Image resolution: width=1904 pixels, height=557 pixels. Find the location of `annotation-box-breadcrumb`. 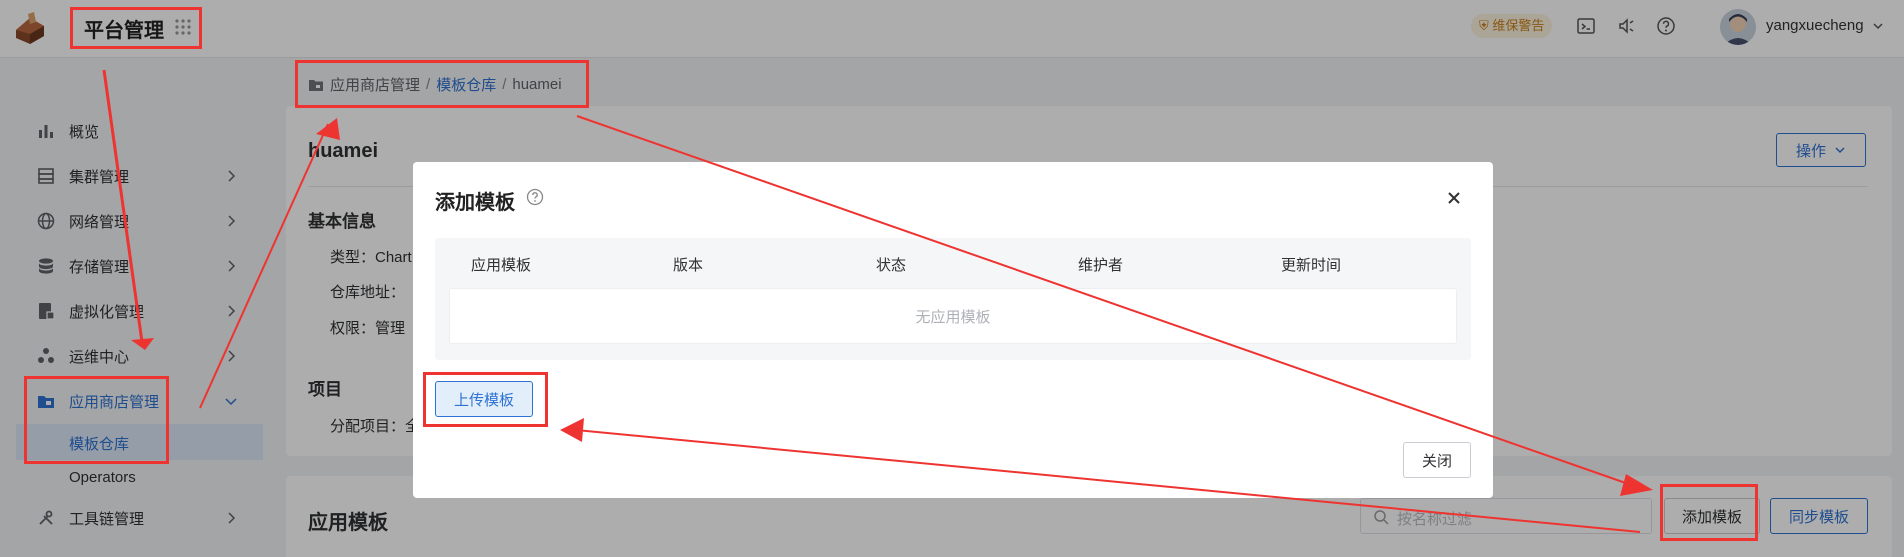

annotation-box-breadcrumb is located at coordinates (442, 84).